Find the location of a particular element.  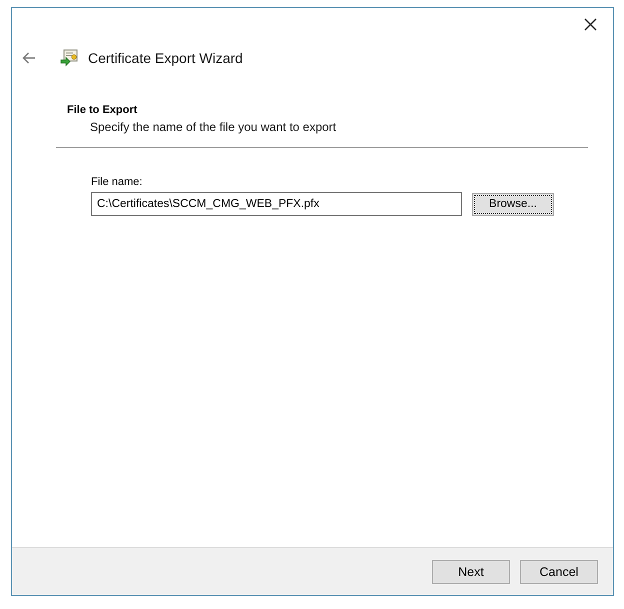

cancel-button: Cancel is located at coordinates (559, 572).